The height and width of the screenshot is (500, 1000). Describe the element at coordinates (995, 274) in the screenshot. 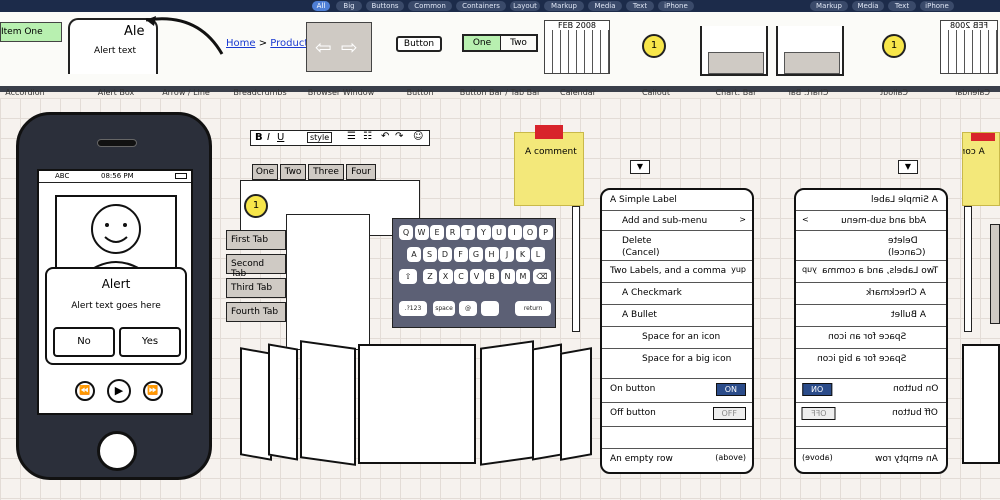

I see `mirror-vertical-tab` at that location.